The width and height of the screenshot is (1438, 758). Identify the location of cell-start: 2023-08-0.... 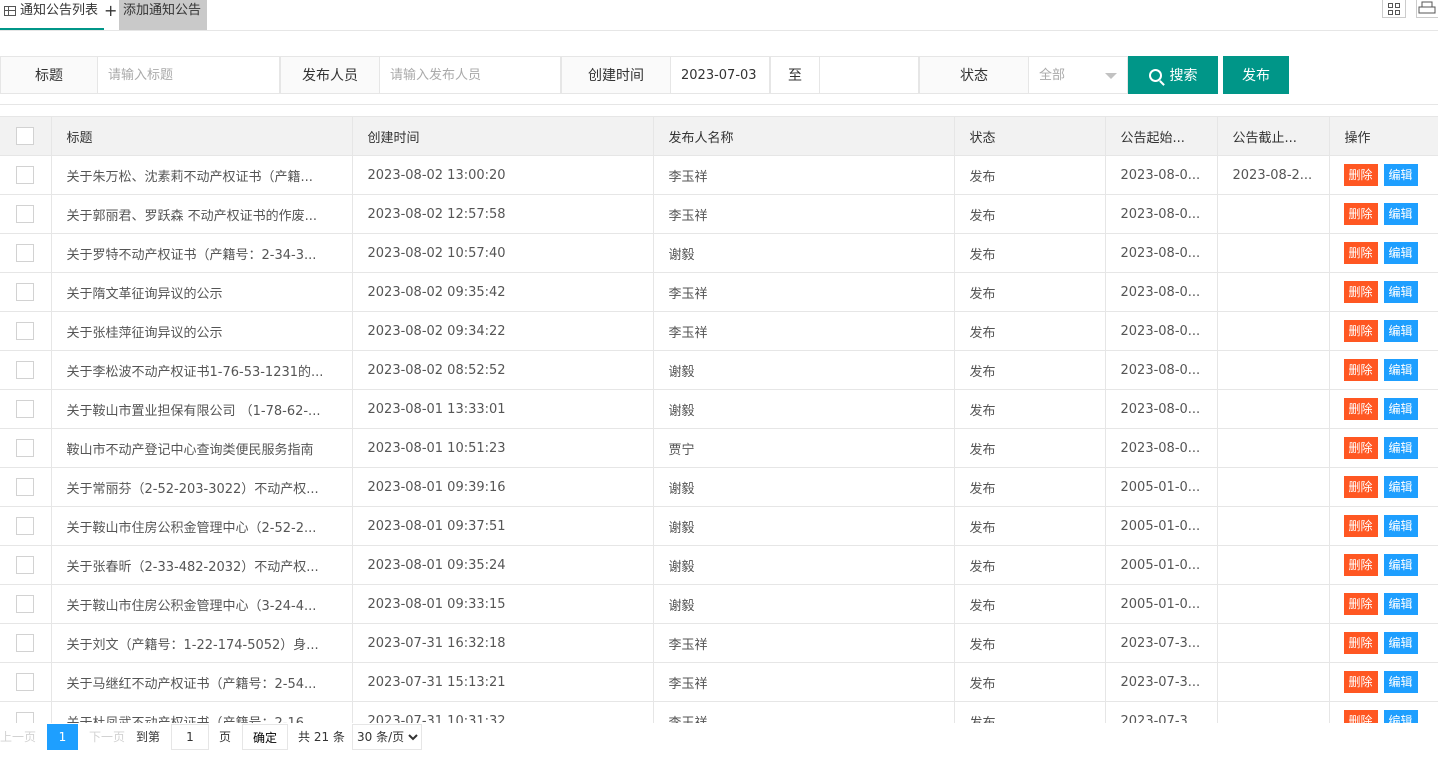
(1161, 370).